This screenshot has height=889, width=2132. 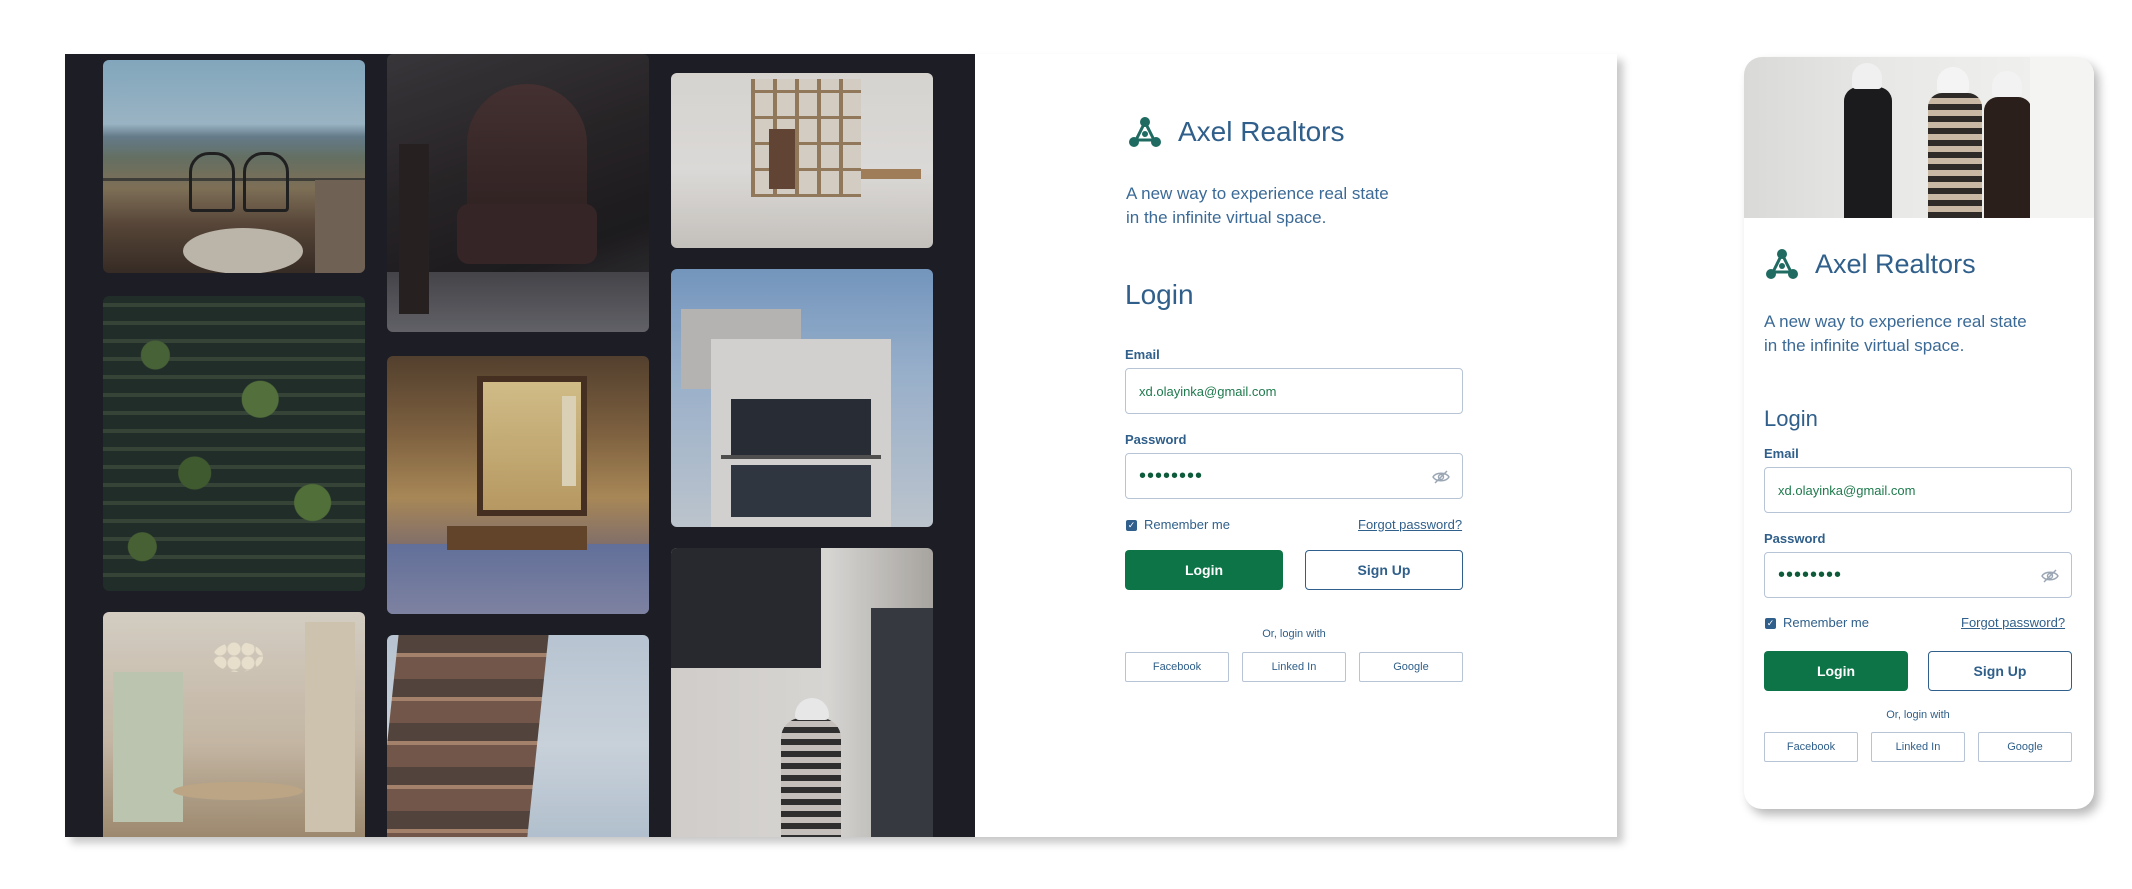 I want to click on hero-team-photo, so click(x=1919, y=137).